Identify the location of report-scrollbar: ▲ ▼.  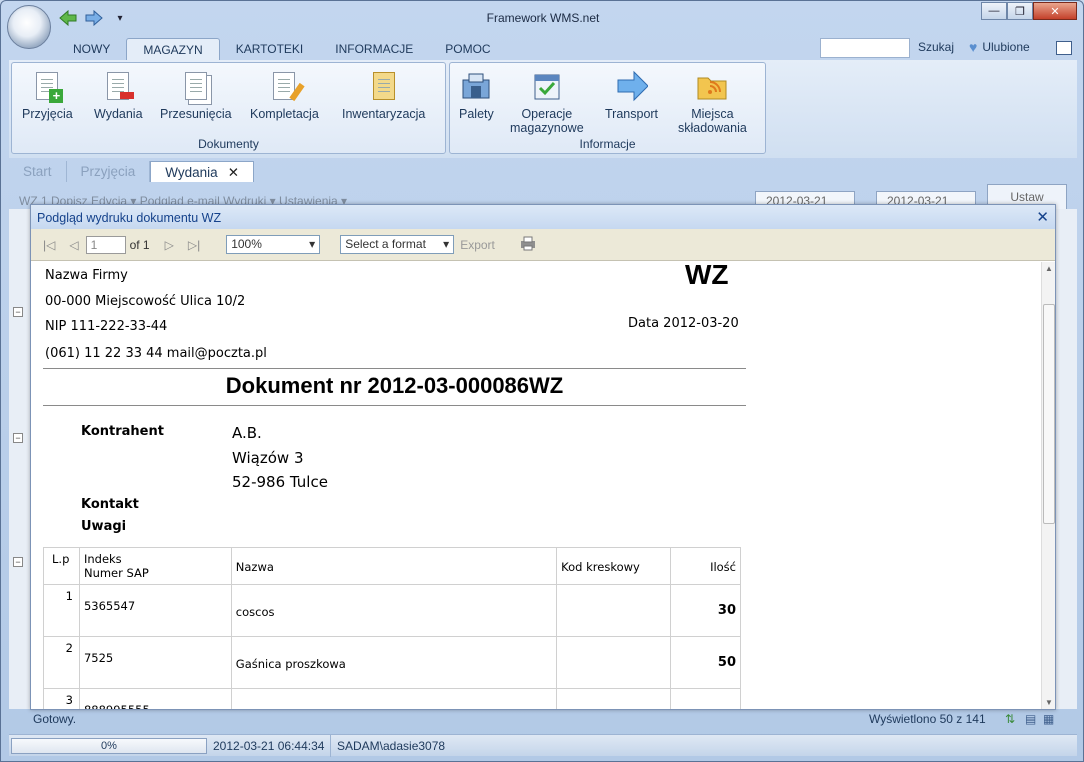
(1048, 485).